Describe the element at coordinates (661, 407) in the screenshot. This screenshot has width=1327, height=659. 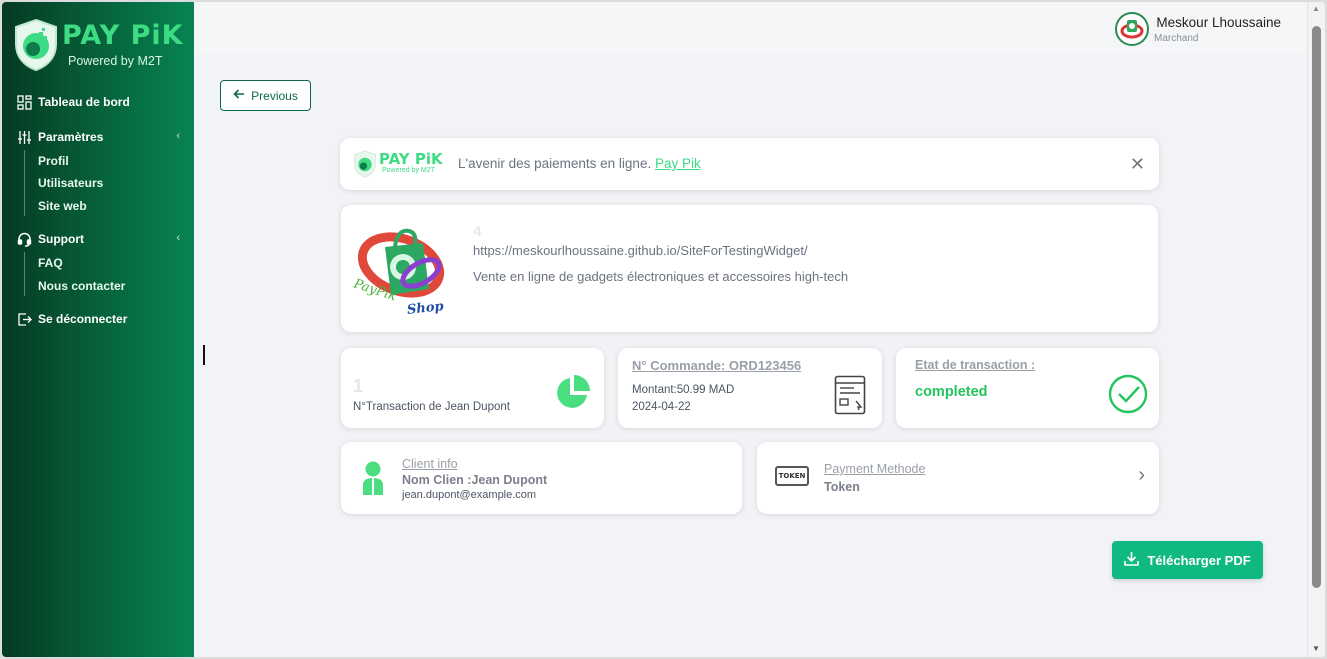
I see `order-date: 2024-04-22` at that location.